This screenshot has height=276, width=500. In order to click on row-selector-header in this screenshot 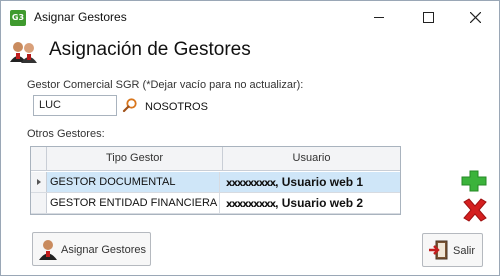, I will do `click(39, 158)`.